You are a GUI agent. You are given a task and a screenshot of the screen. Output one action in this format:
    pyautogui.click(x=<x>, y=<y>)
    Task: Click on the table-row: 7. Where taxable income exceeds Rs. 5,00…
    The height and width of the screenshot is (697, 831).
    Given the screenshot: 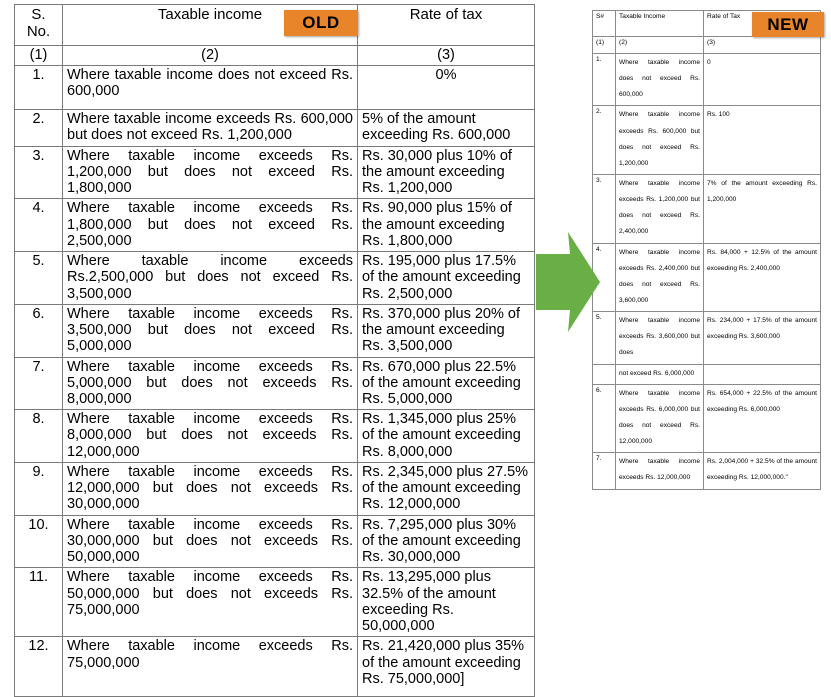 What is the action you would take?
    pyautogui.click(x=274, y=383)
    